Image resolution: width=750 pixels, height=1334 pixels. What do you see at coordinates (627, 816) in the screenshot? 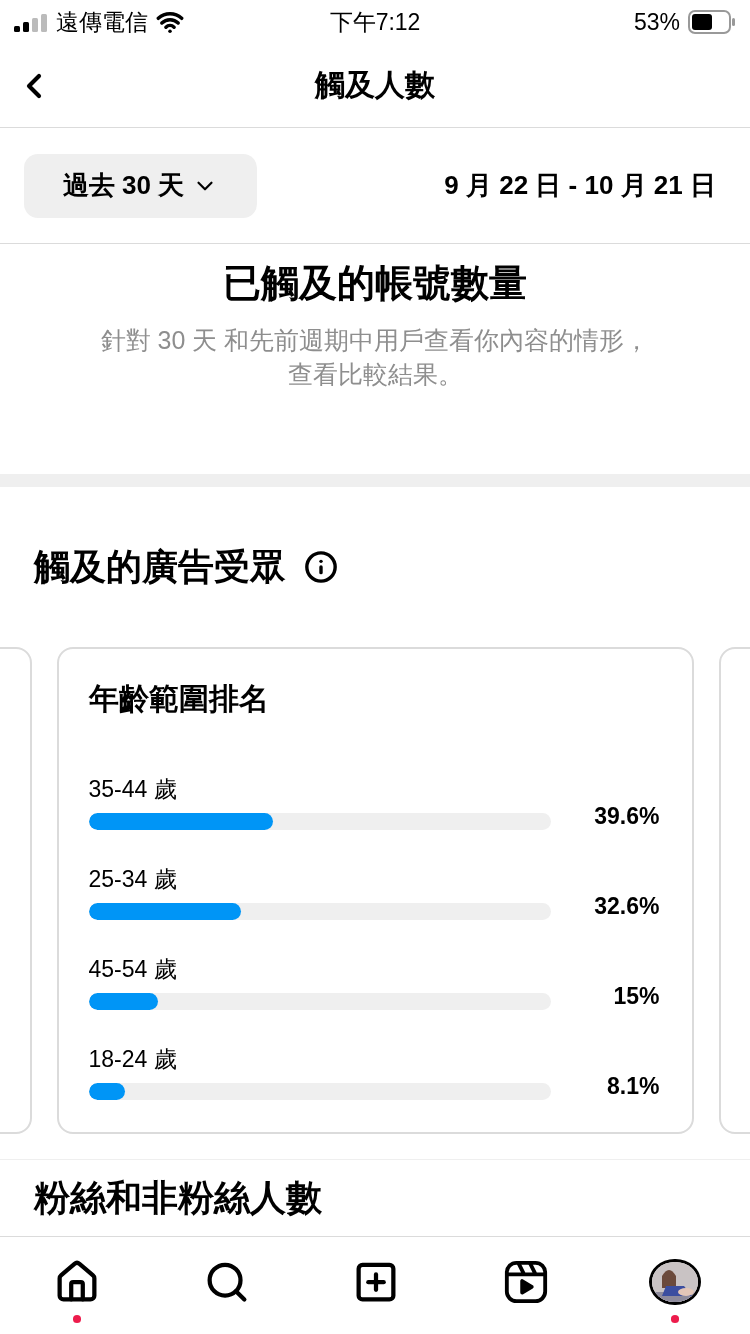
I see `percentage: 39.6%` at bounding box center [627, 816].